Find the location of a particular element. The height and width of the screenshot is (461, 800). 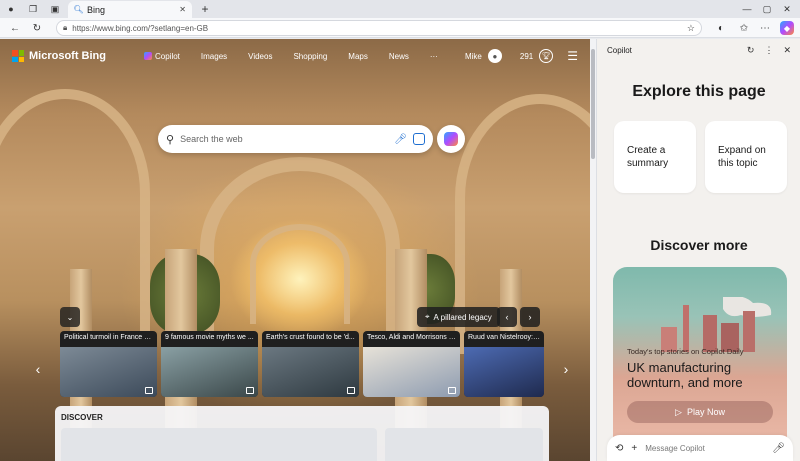

discover-section: DISCOVER is located at coordinates (302, 433).